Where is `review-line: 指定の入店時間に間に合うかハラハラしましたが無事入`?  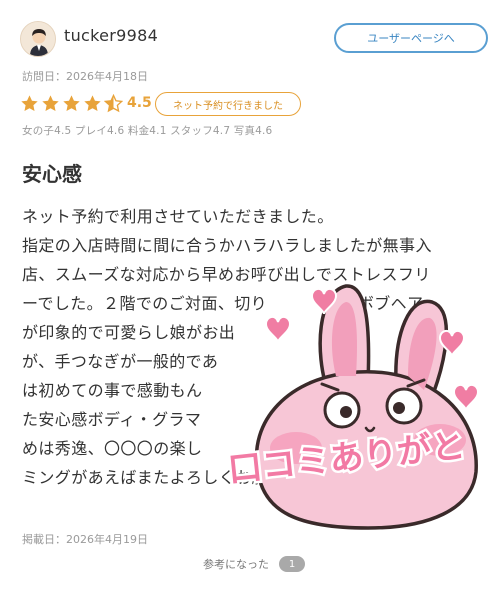 review-line: 指定の入店時間に間に合うかハラハラしましたが無事入 is located at coordinates (227, 245).